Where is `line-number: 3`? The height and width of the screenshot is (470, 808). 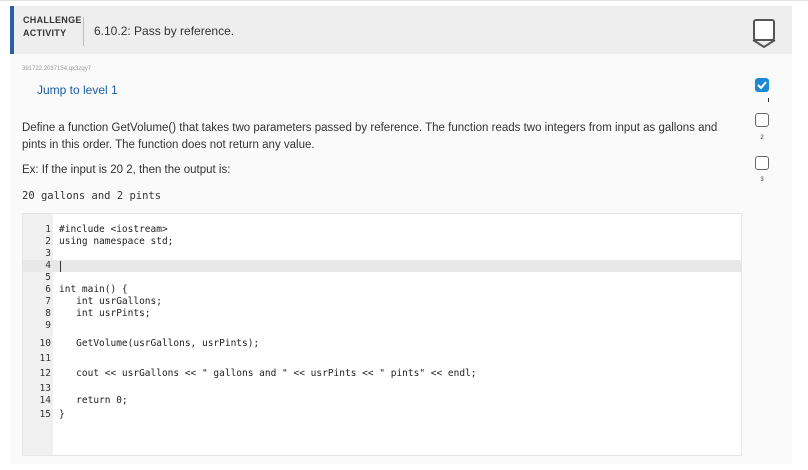
line-number: 3 is located at coordinates (48, 253).